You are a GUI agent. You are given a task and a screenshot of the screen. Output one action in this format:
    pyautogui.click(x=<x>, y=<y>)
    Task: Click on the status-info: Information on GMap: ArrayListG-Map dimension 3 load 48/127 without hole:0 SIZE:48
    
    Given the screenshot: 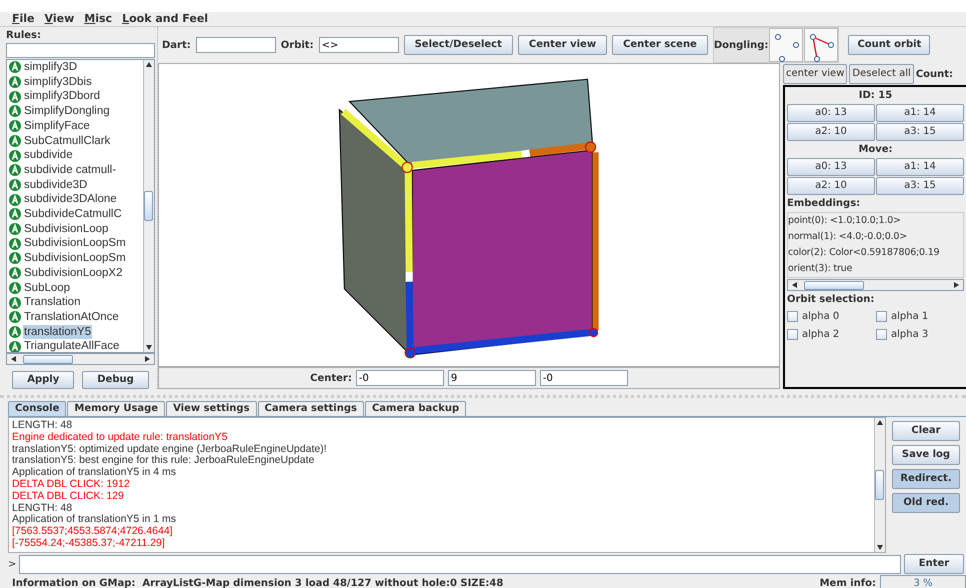 What is the action you would take?
    pyautogui.click(x=258, y=582)
    